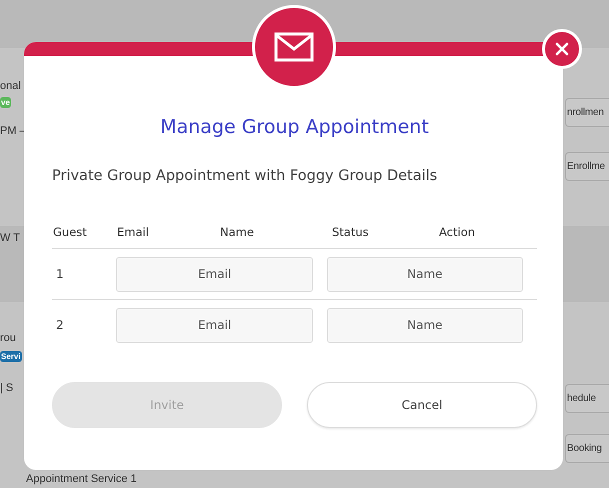  What do you see at coordinates (10, 238) in the screenshot?
I see `background-text: W T` at bounding box center [10, 238].